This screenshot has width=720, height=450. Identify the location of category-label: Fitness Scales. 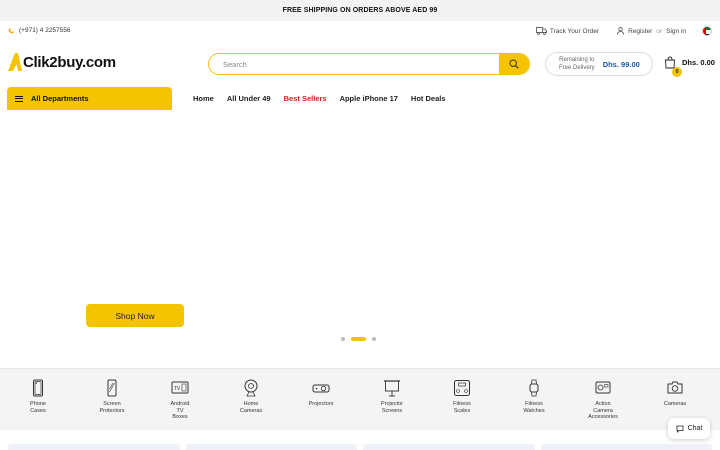
(462, 407).